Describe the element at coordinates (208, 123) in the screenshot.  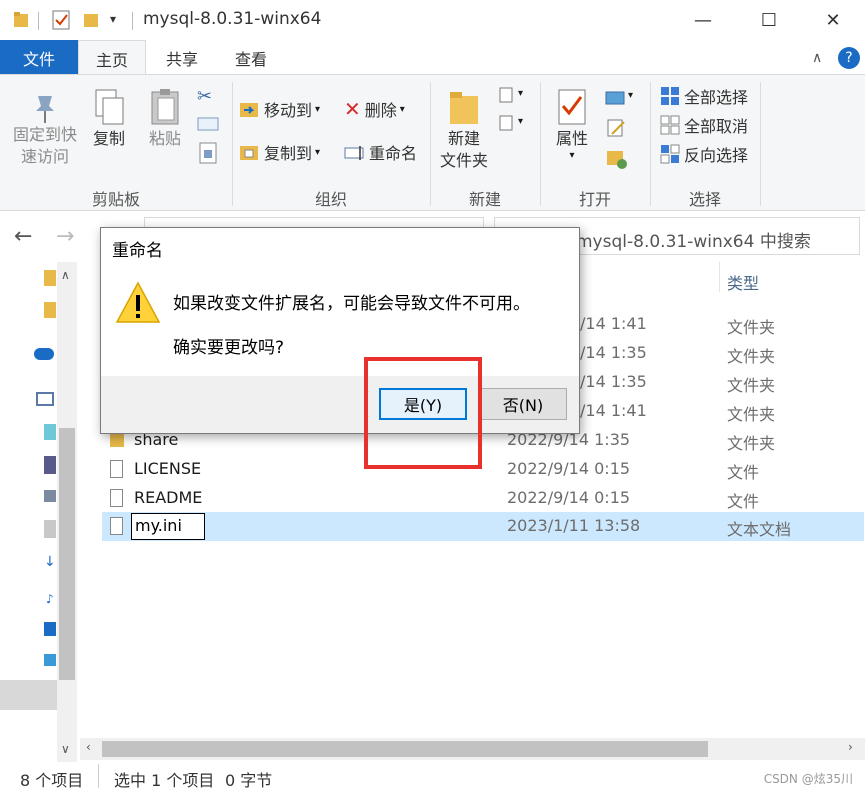
I see `copy-path-icon` at that location.